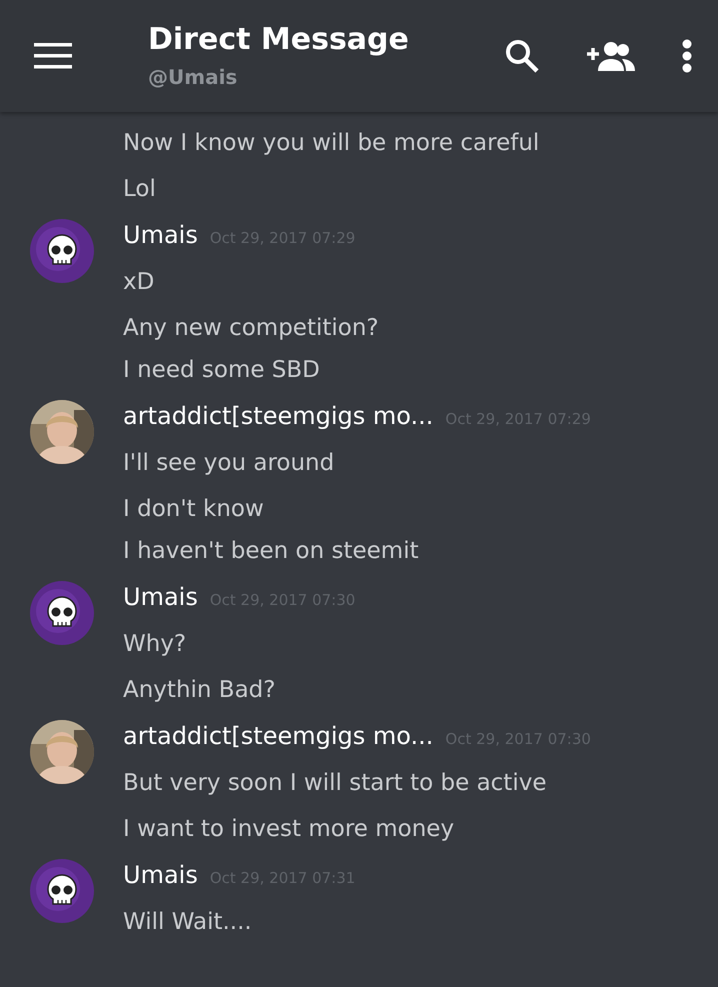  I want to click on message-text: But very soon I will start to be active, so click(335, 783).